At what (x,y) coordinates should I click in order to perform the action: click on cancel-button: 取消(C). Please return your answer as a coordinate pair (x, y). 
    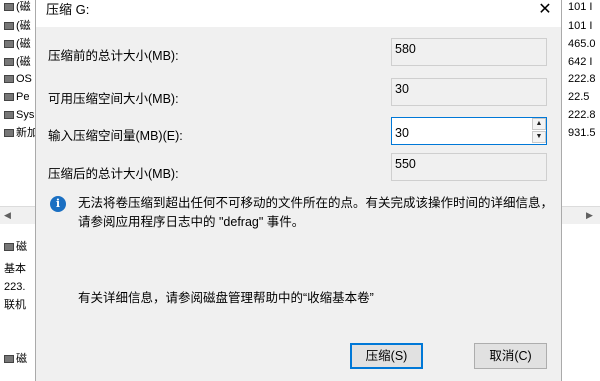
    Looking at the image, I should click on (510, 356).